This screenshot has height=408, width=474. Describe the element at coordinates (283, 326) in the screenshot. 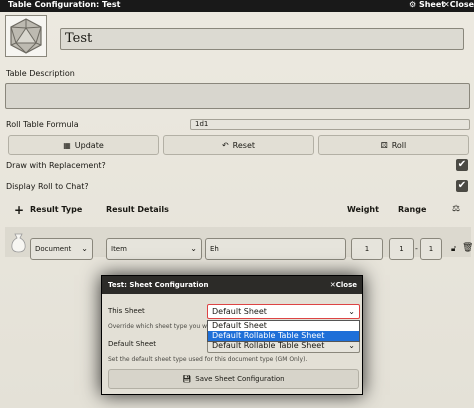

I see `dropdown-option: Default Sheet` at that location.